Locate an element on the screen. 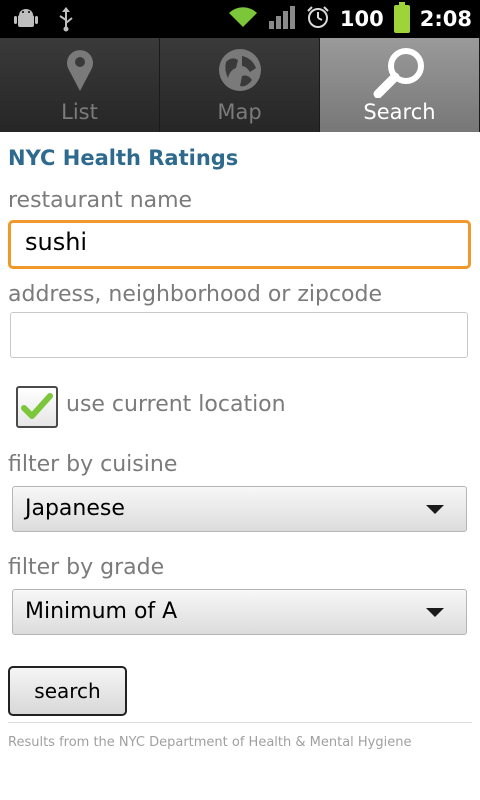  magnifier-icon is located at coordinates (400, 75).